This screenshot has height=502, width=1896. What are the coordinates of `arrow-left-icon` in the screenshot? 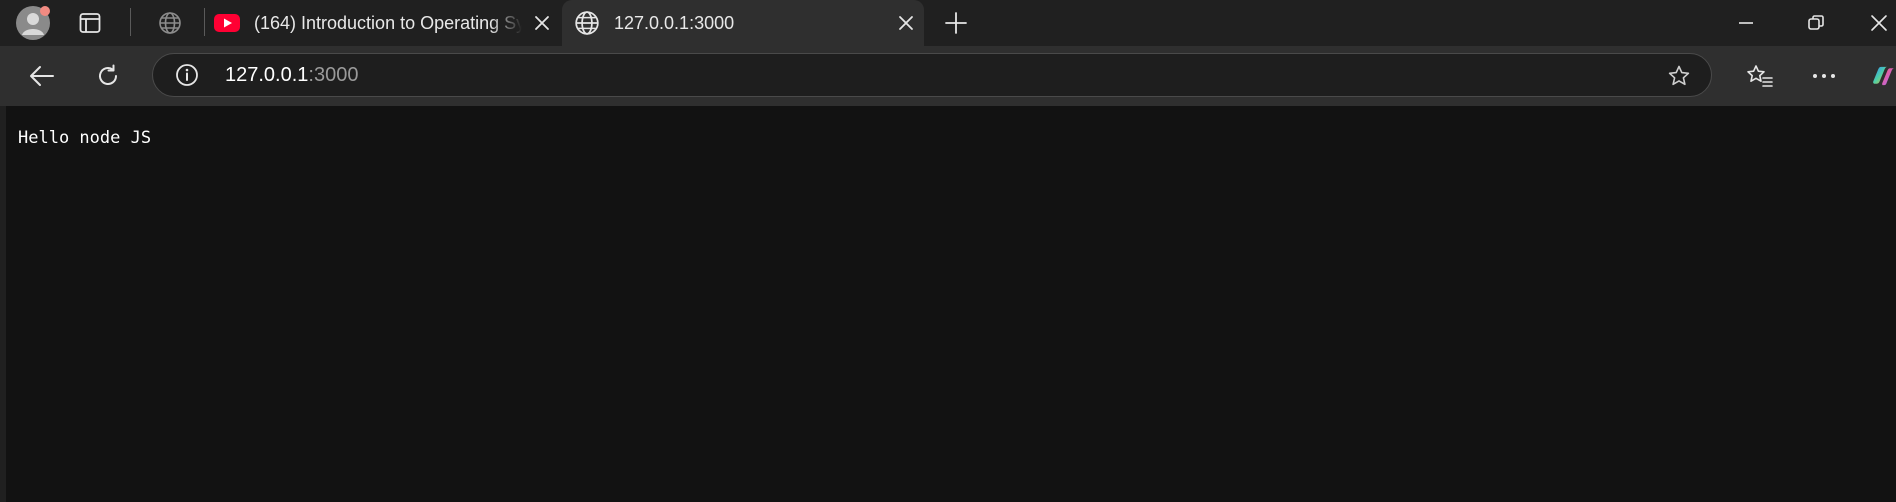 It's located at (42, 76).